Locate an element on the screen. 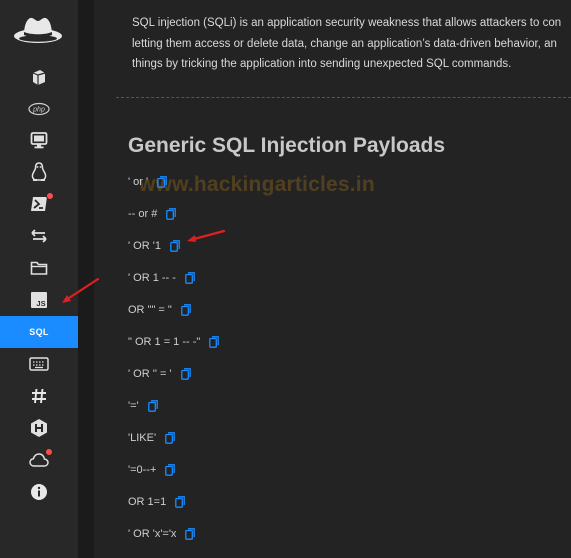  payload-text: ' OR '1 is located at coordinates (144, 246).